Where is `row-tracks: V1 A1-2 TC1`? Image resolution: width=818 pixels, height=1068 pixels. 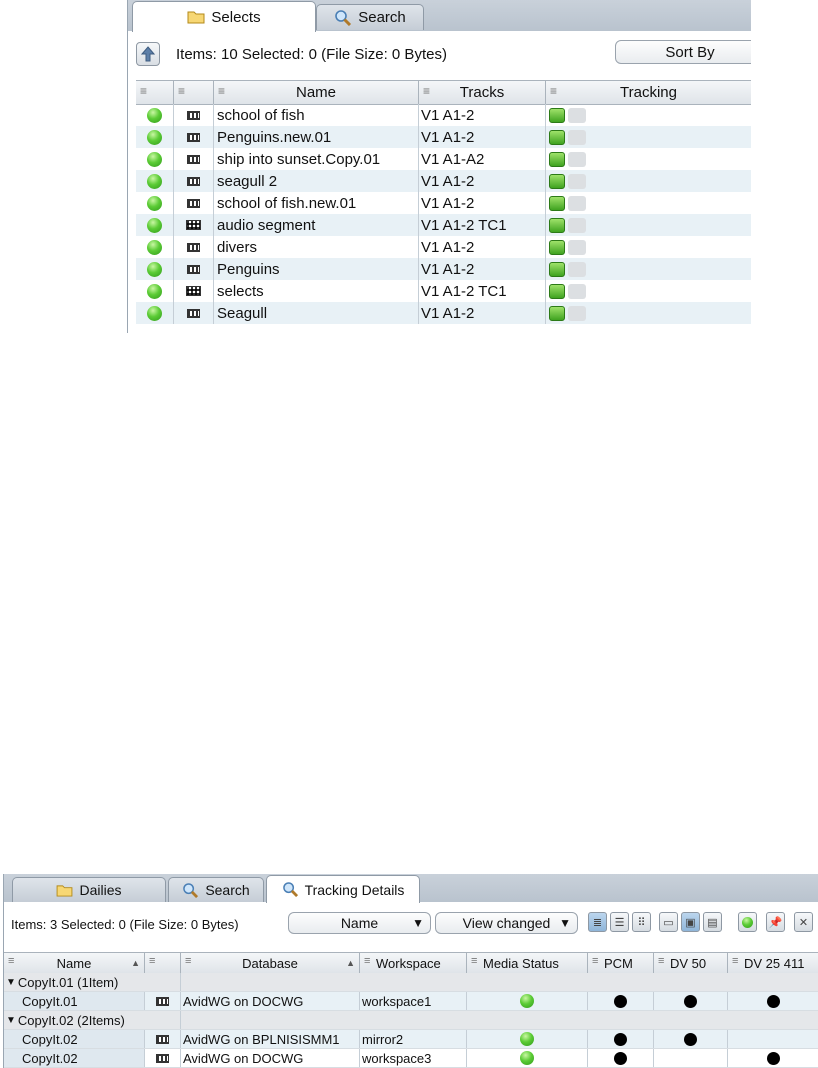 row-tracks: V1 A1-2 TC1 is located at coordinates (464, 225).